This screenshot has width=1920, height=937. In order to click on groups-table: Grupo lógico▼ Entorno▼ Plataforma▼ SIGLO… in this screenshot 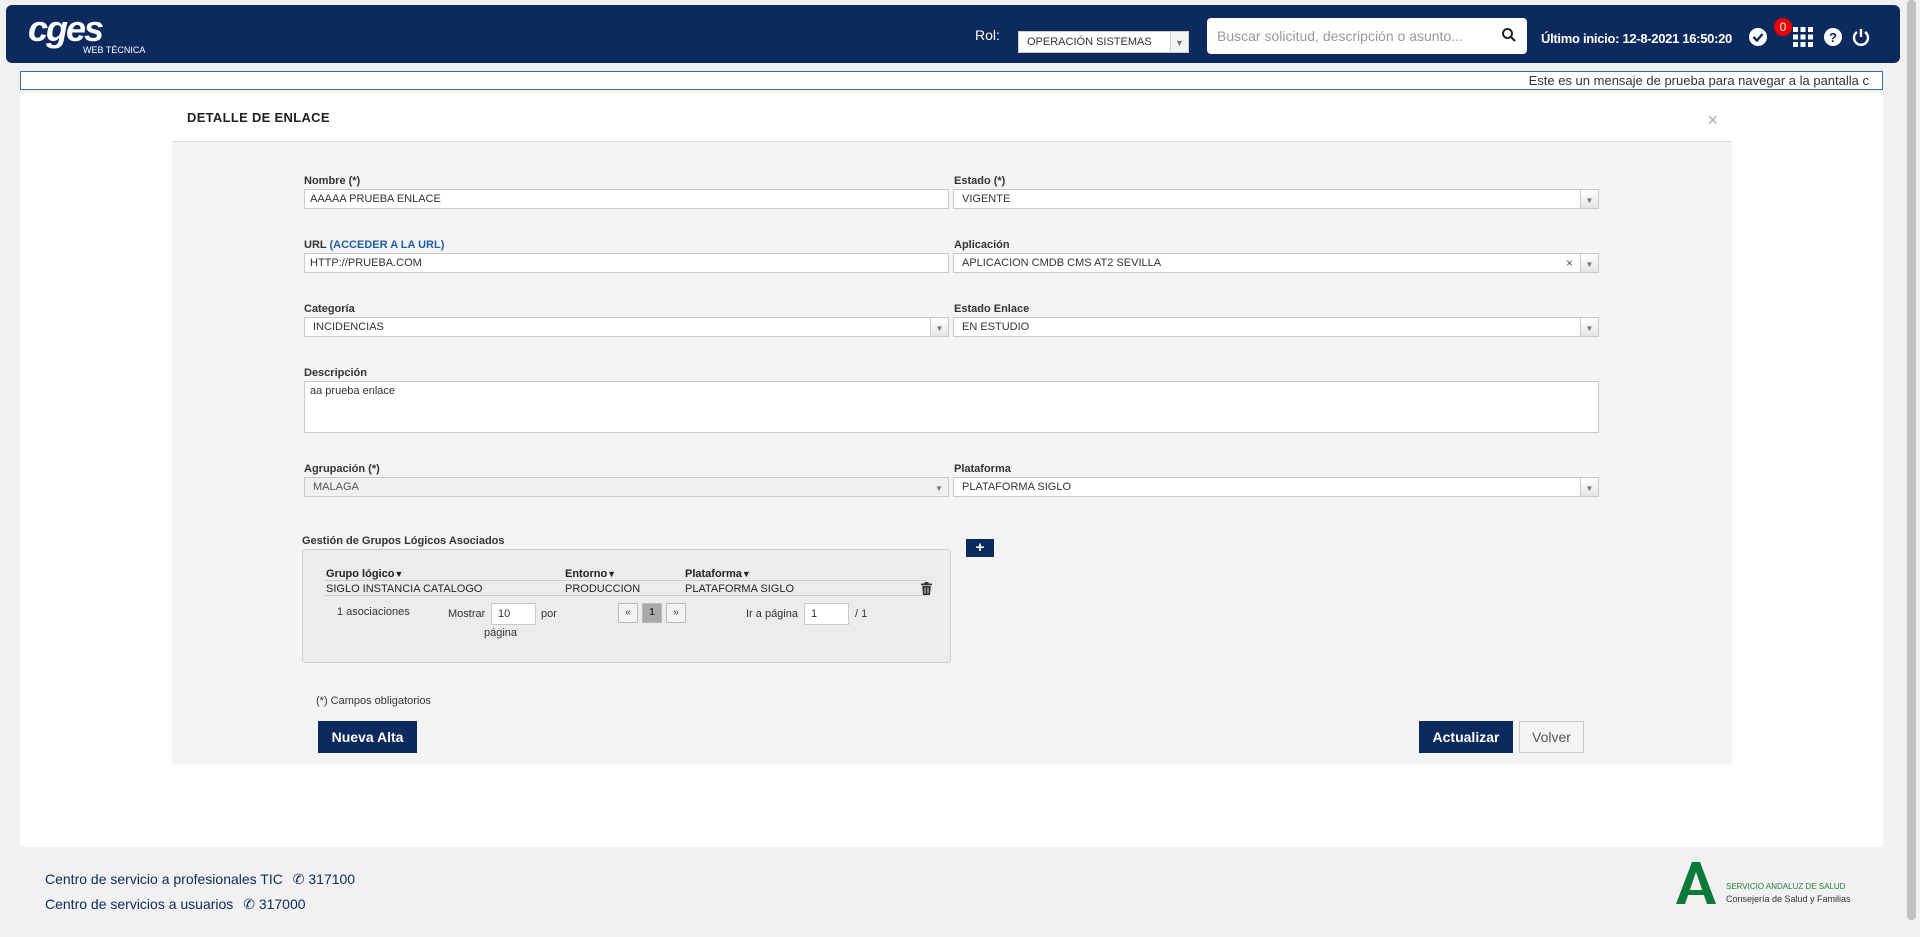, I will do `click(626, 606)`.